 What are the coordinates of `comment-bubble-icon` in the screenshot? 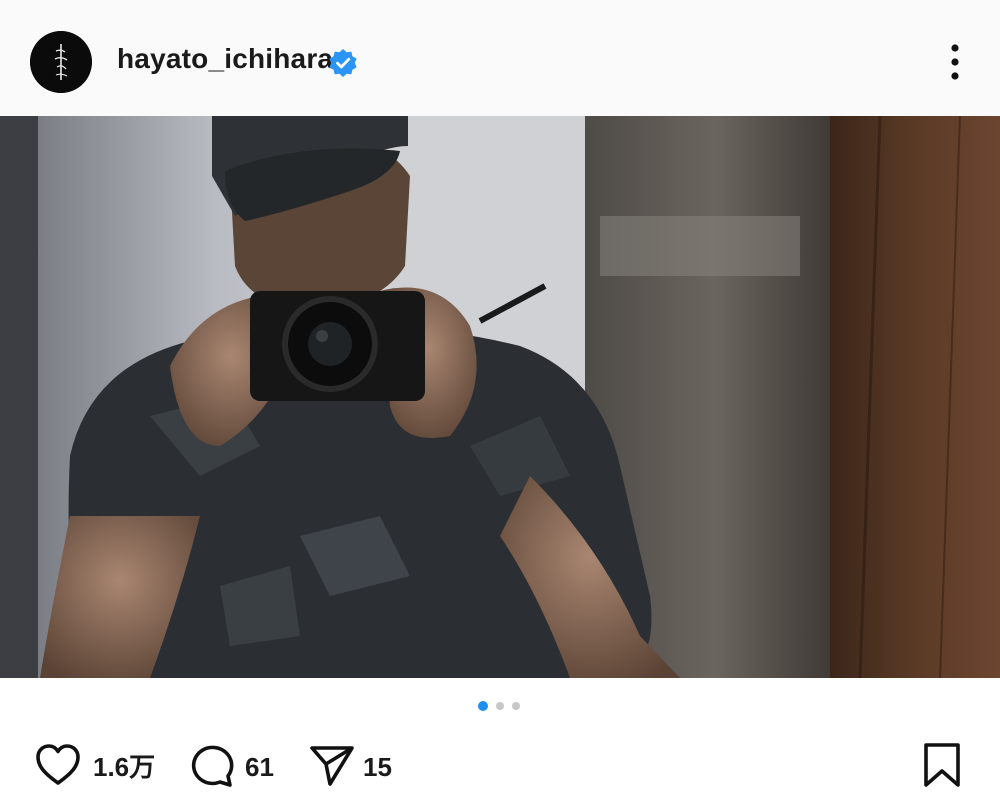 It's located at (211, 765).